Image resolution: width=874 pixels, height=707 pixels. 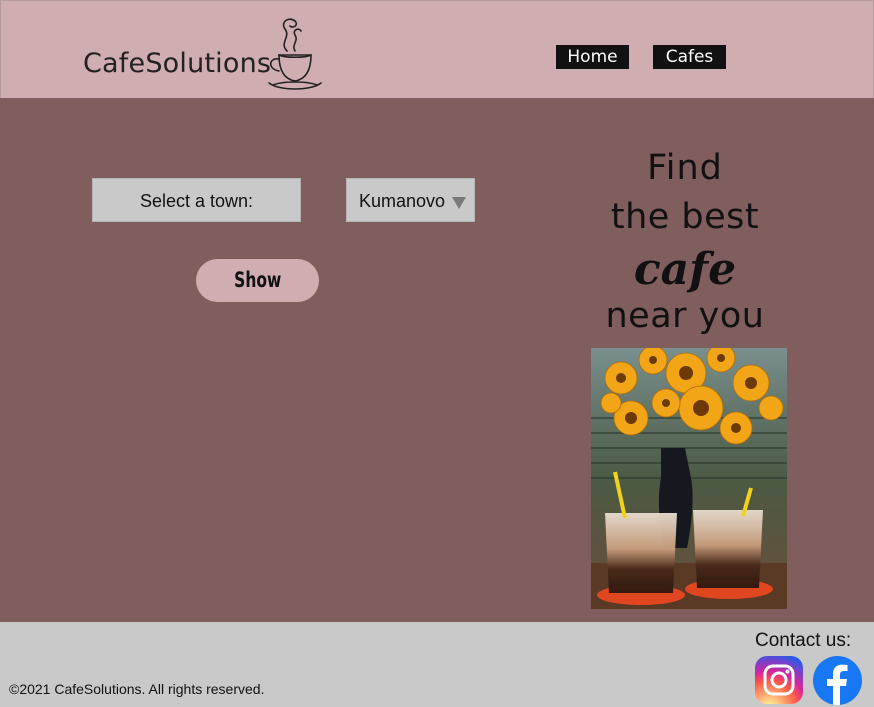 I want to click on tagline-line-4: near you, so click(x=685, y=316).